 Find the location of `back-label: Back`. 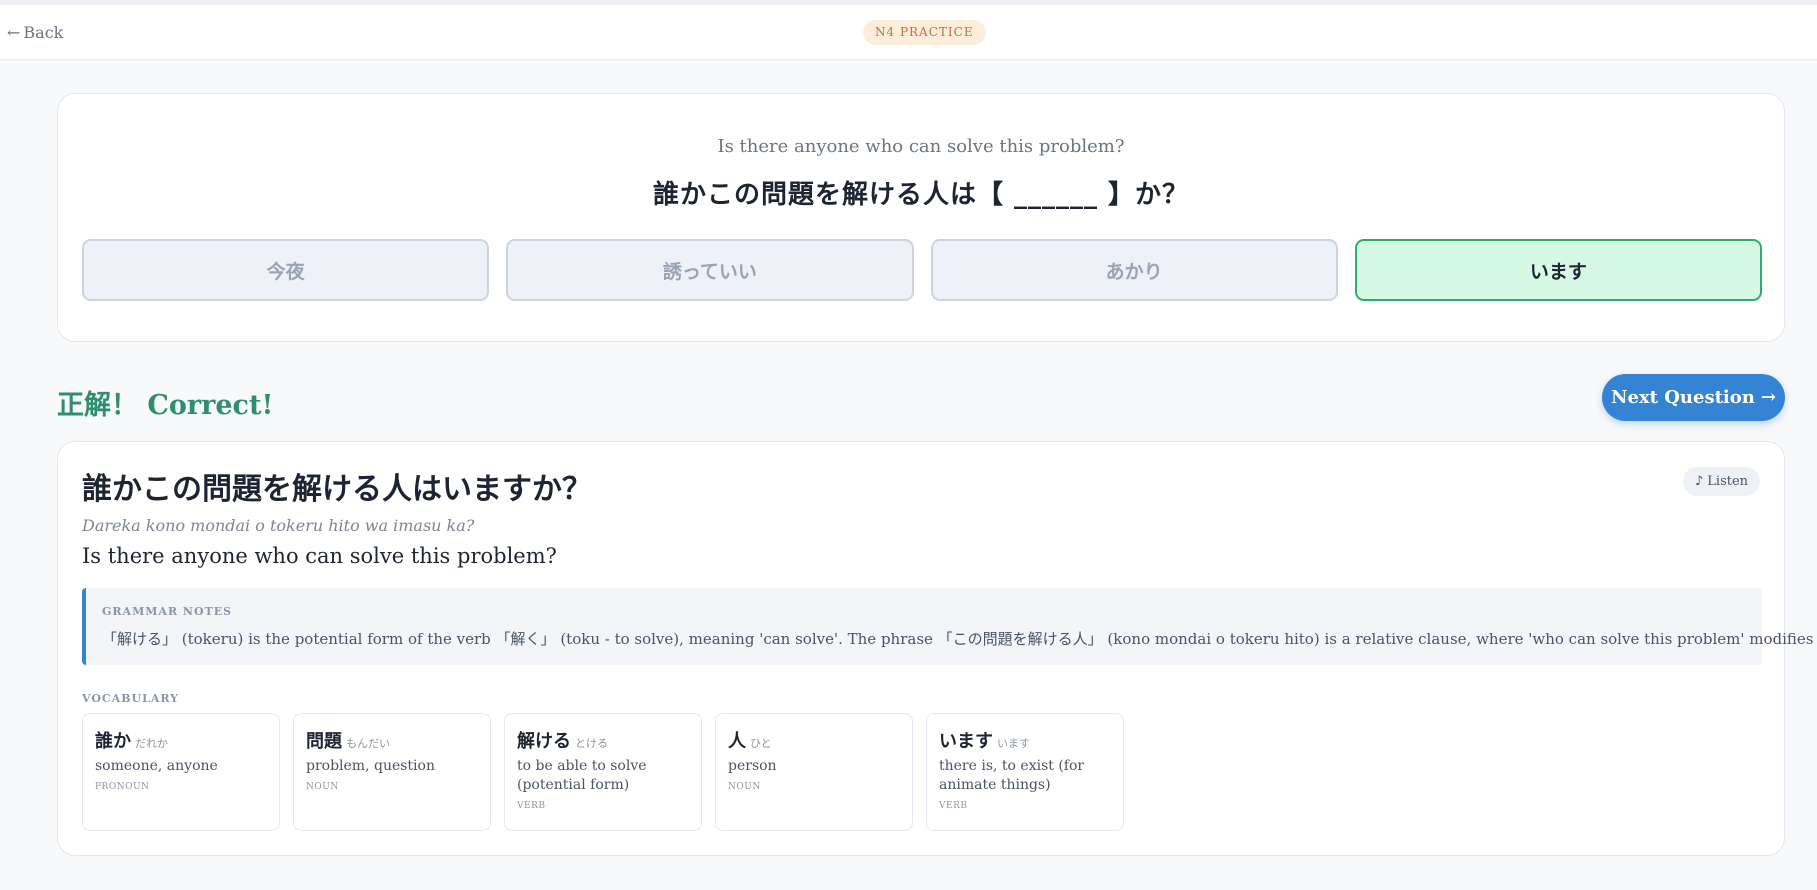

back-label: Back is located at coordinates (43, 32).